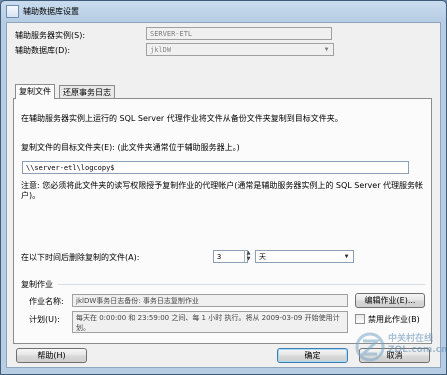 This screenshot has width=447, height=375. I want to click on tab-copy-files-label: 复制文件, so click(35, 91).